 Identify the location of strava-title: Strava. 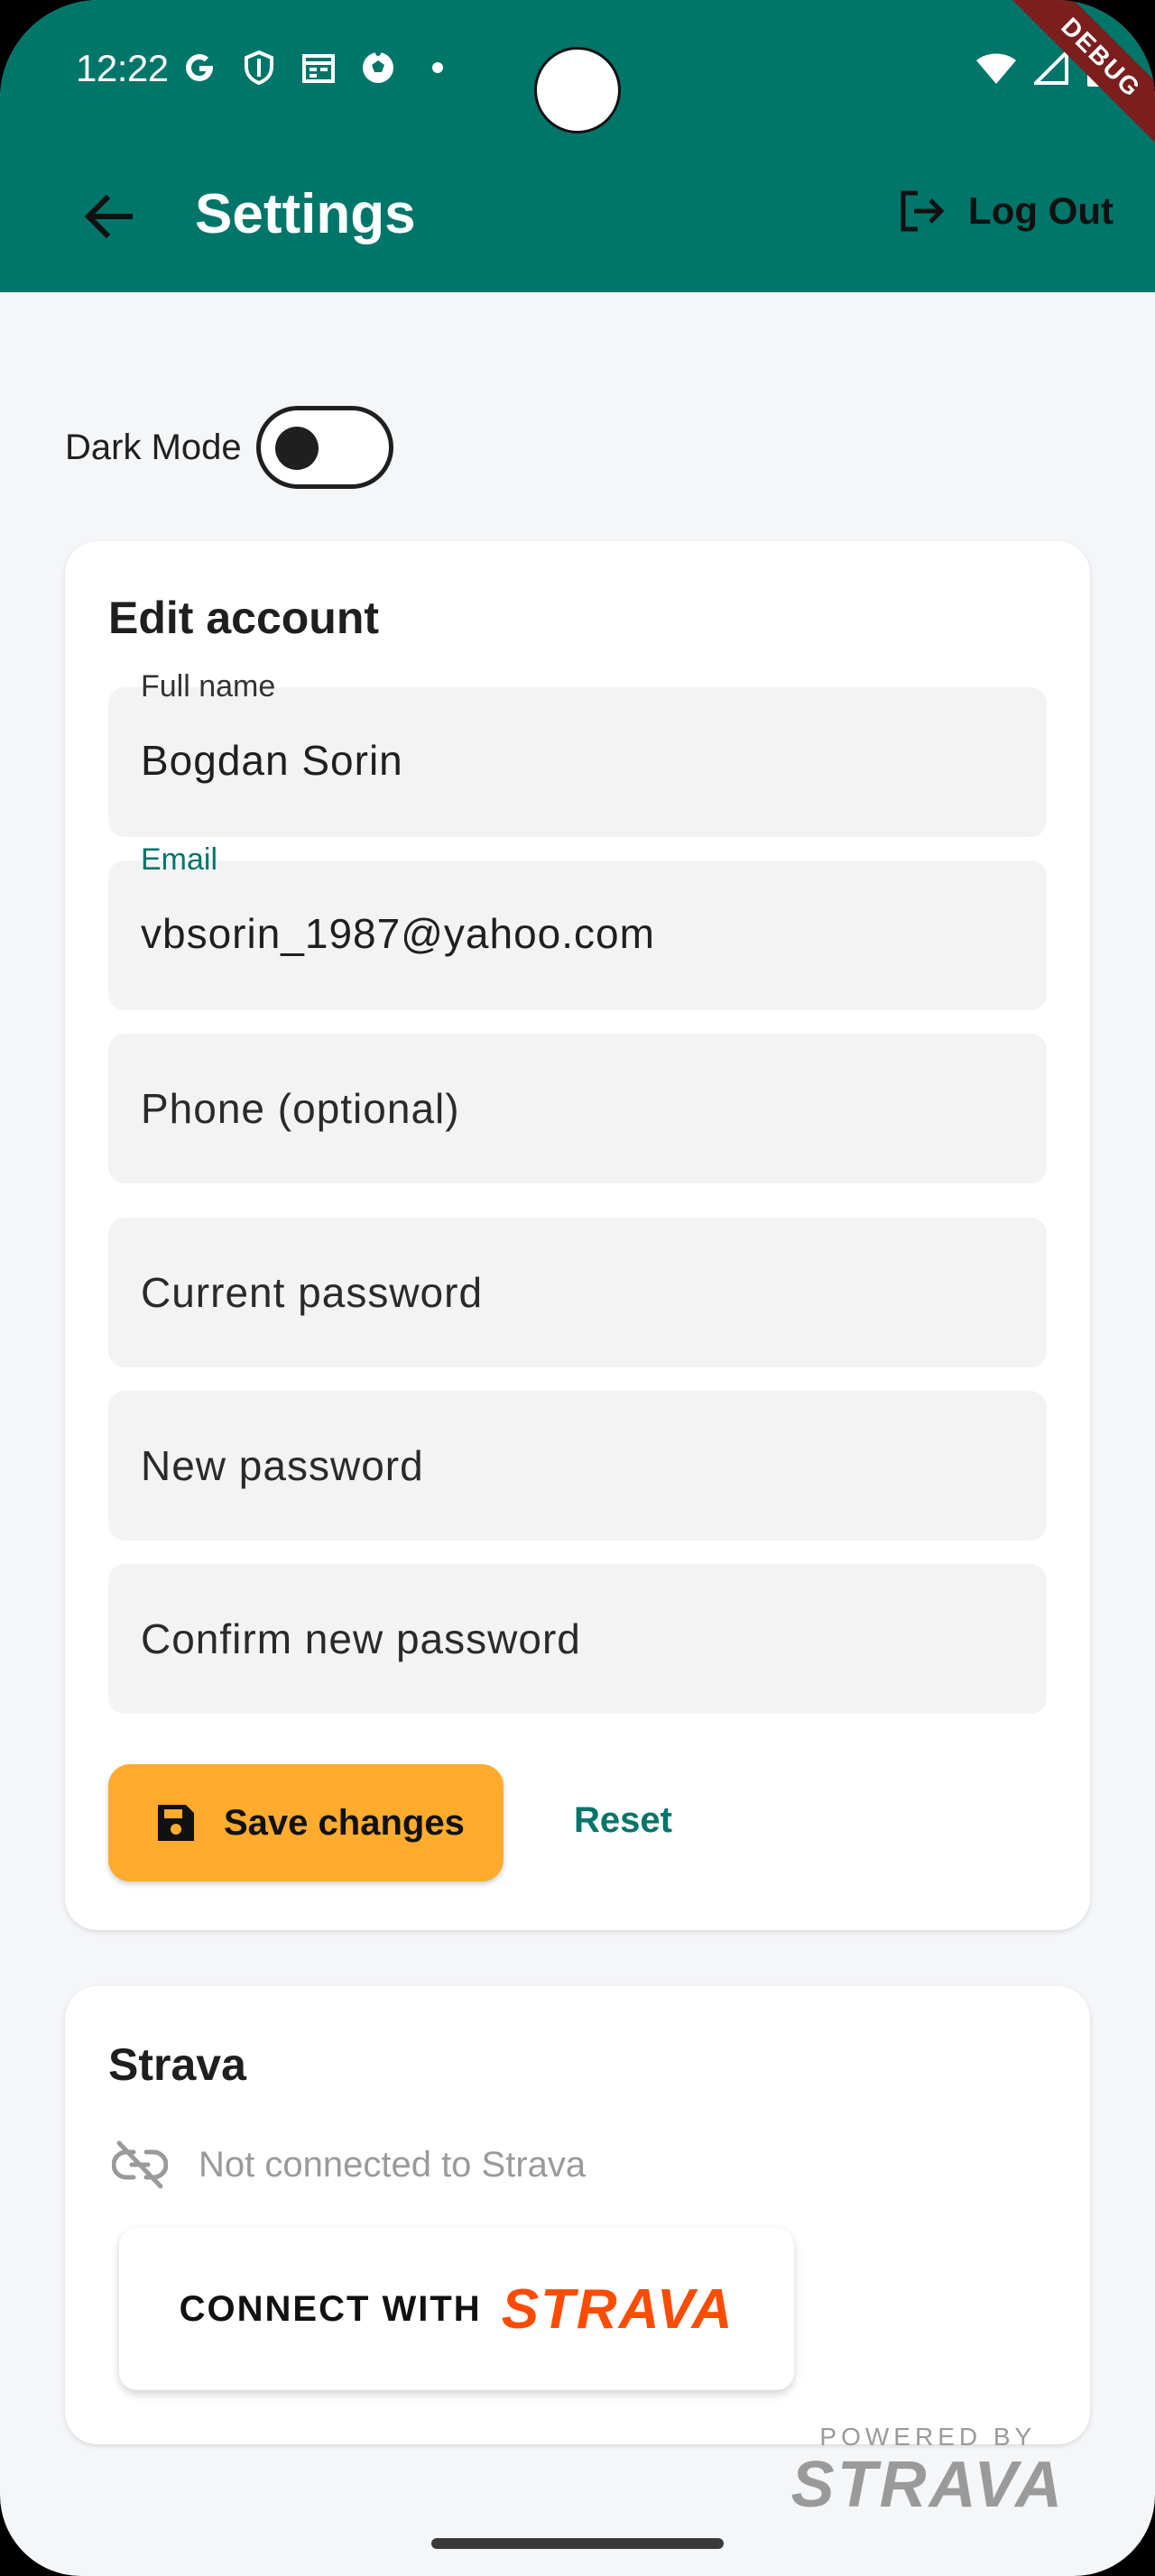
(177, 2064).